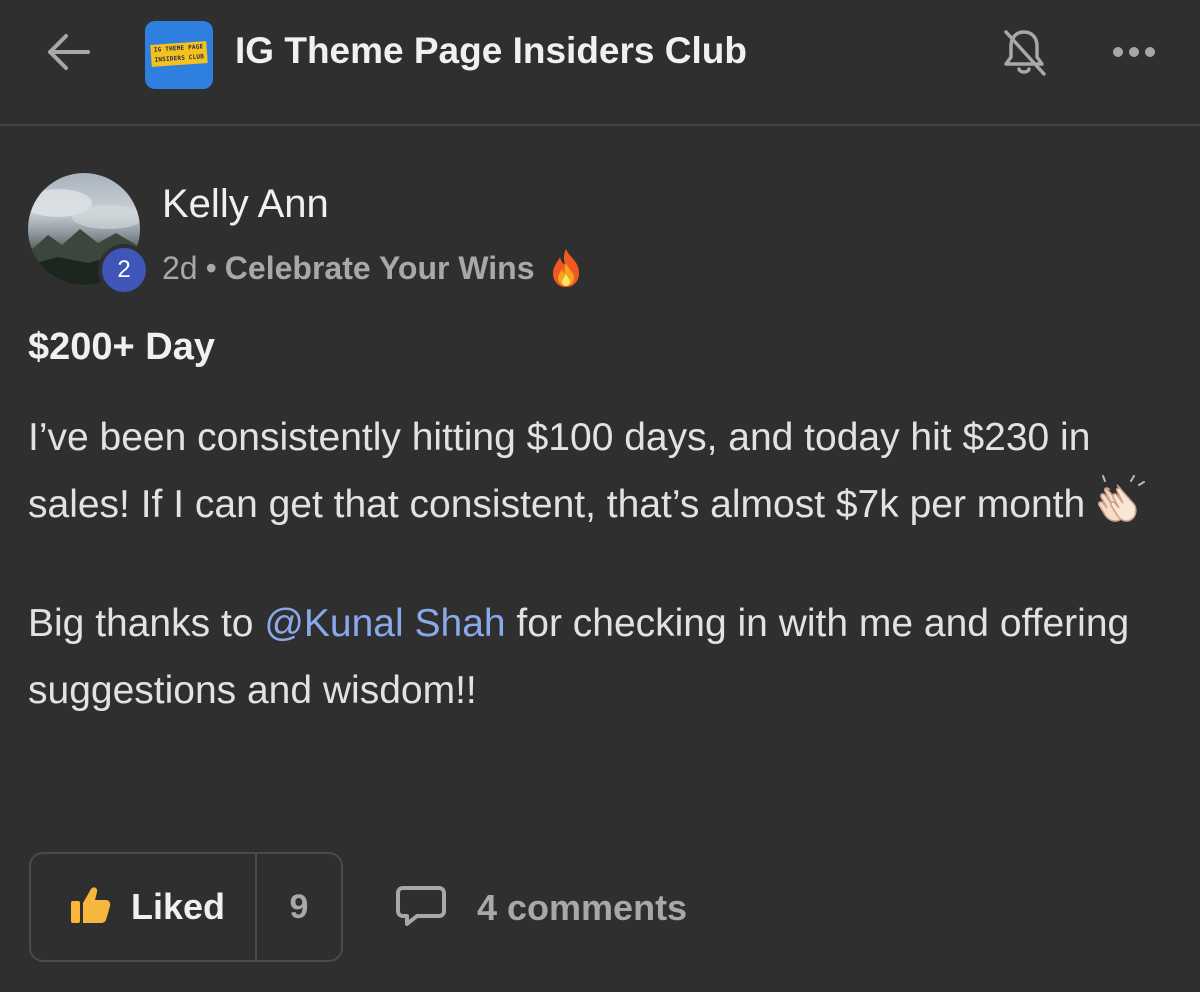 The height and width of the screenshot is (992, 1200). I want to click on author-name: Kelly Ann, so click(245, 204).